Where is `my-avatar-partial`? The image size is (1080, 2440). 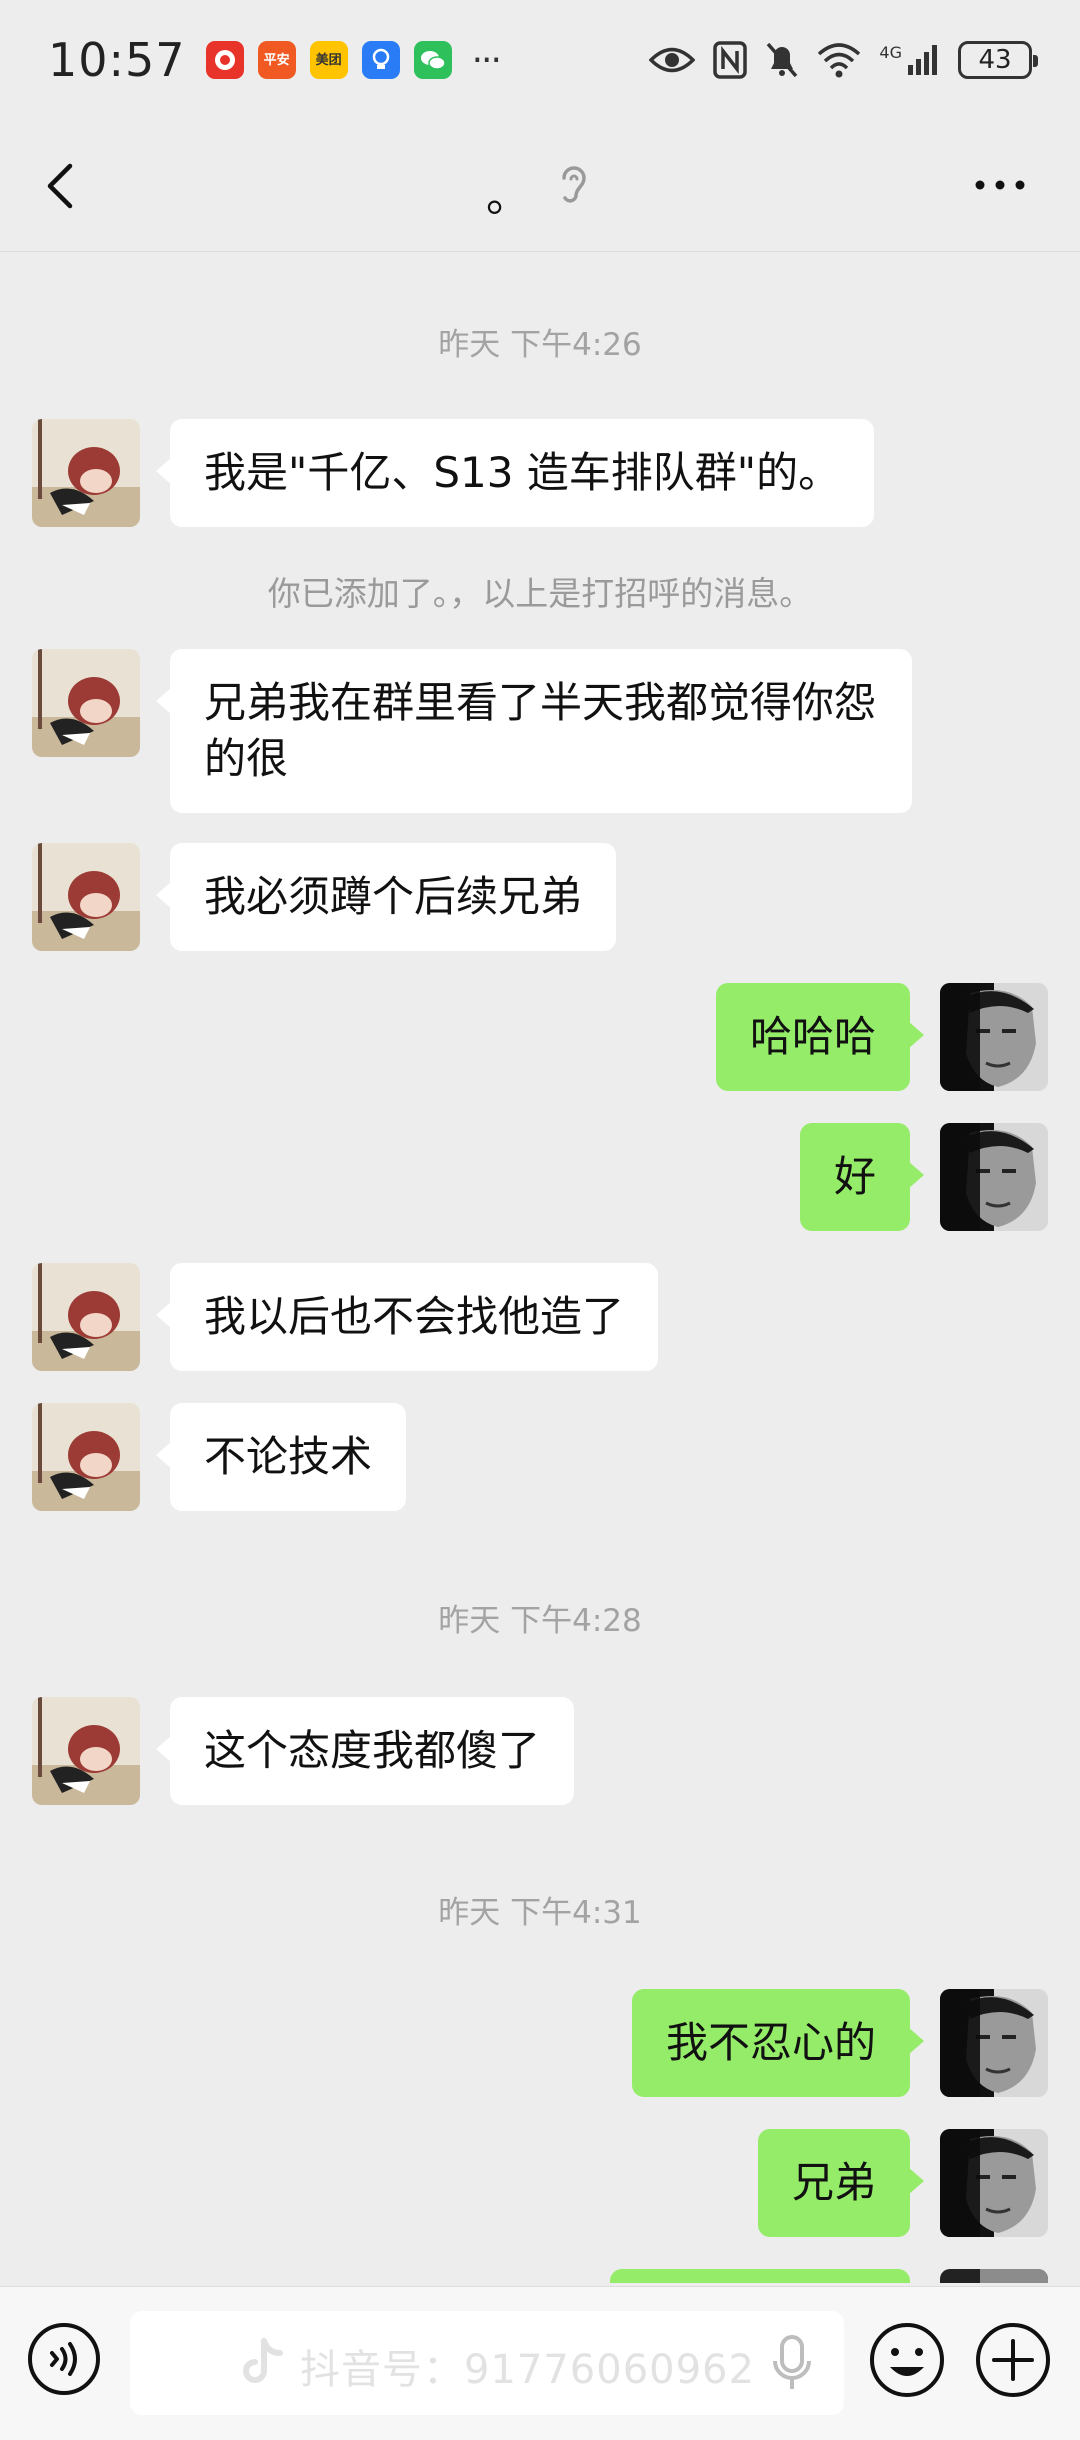
my-avatar-partial is located at coordinates (994, 2276).